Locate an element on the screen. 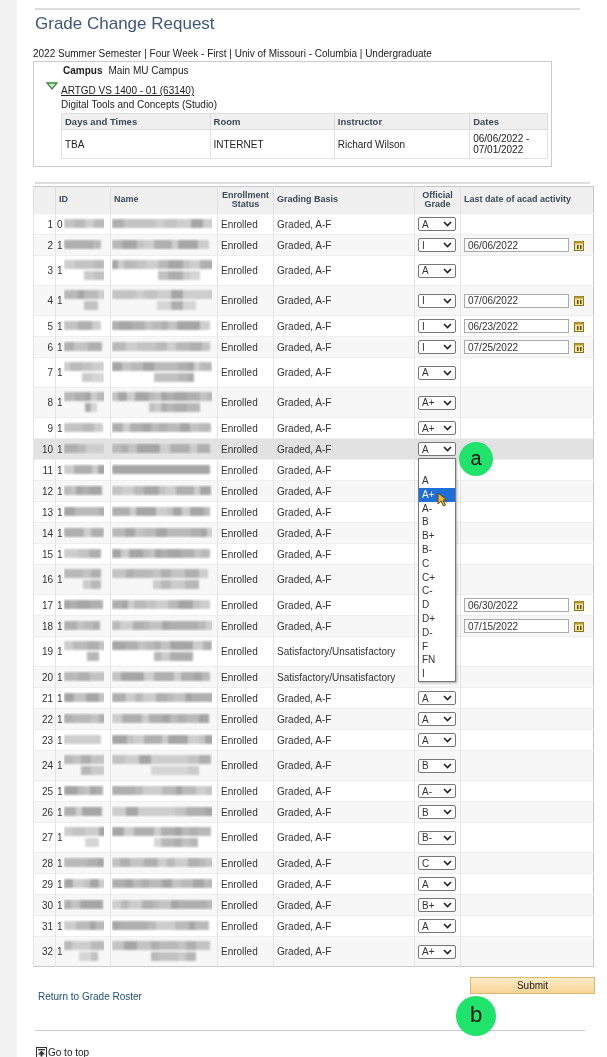 This screenshot has width=607, height=1057. class-link: ARTGD VS 1400 - 01 (63140) is located at coordinates (128, 90).